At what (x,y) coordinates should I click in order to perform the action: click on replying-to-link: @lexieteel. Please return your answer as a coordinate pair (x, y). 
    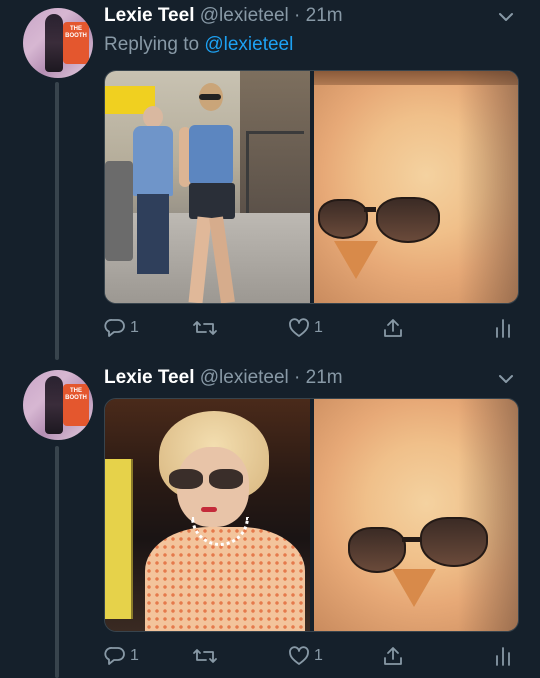
    Looking at the image, I should click on (248, 44).